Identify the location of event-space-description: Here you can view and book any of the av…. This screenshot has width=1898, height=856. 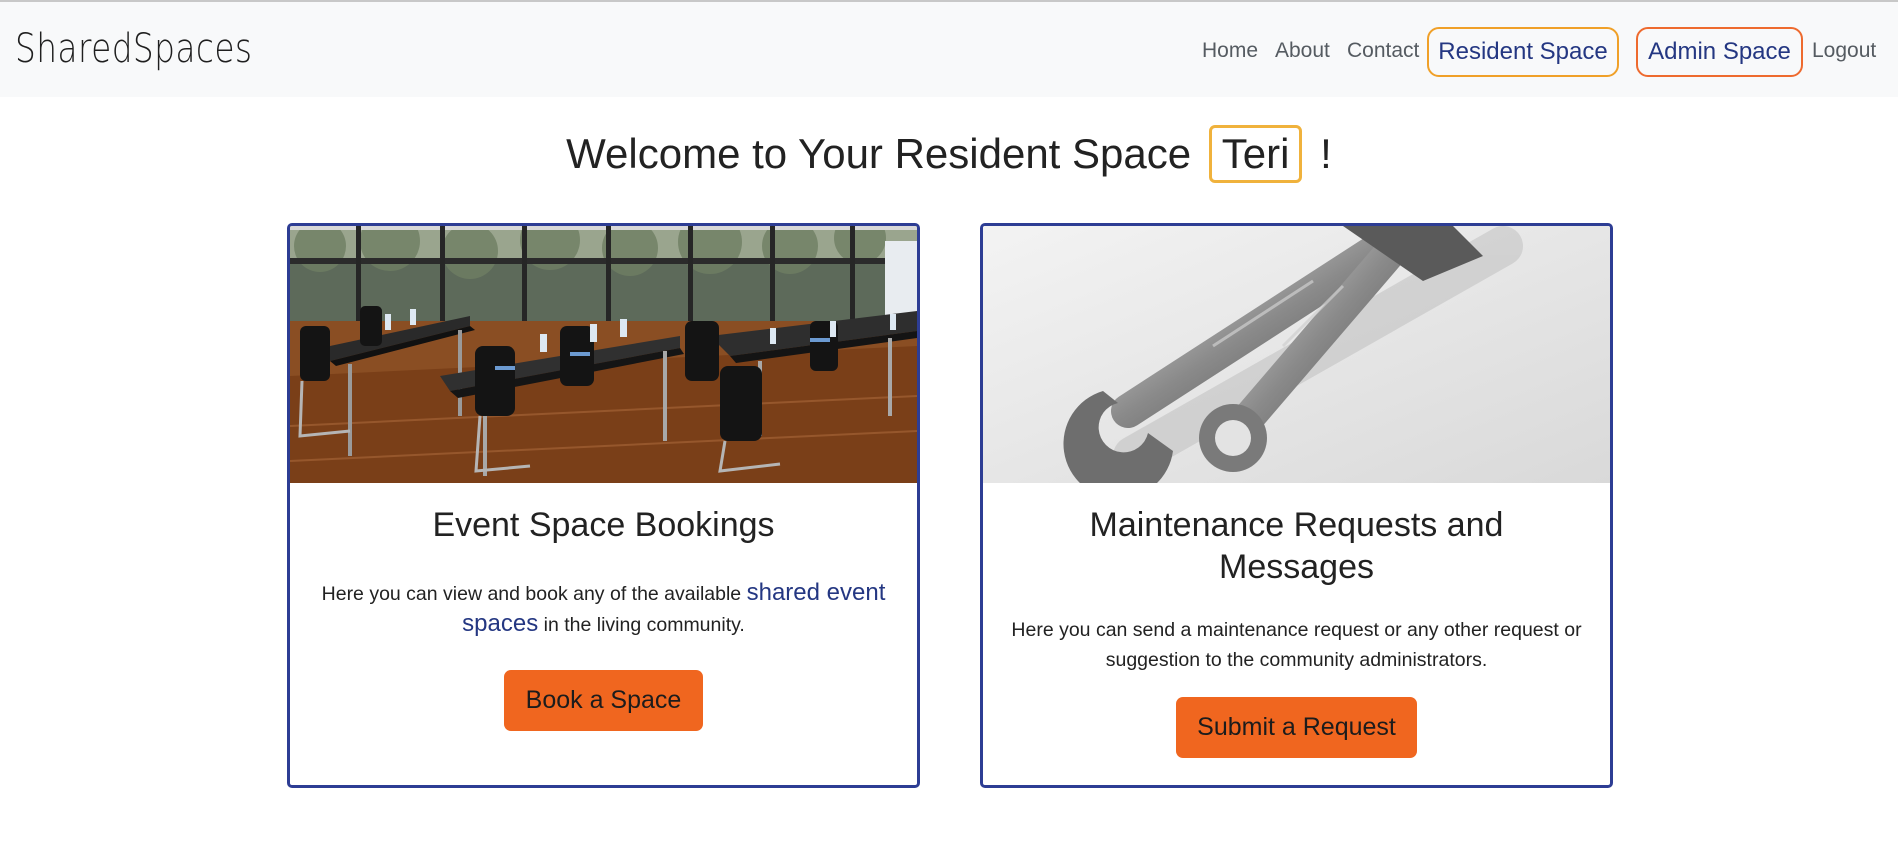
(603, 609).